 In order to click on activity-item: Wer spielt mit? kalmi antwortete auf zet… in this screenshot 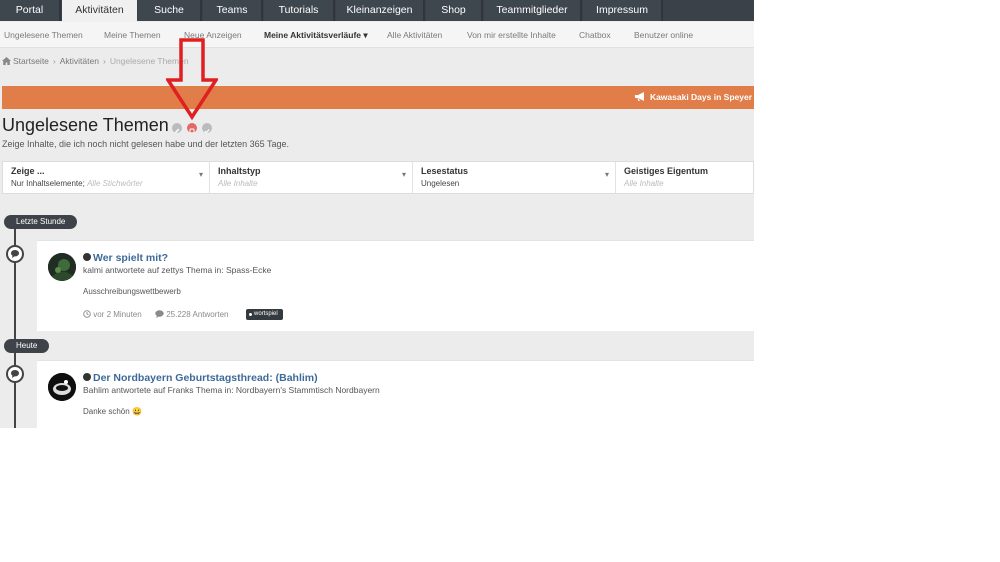, I will do `click(395, 285)`.